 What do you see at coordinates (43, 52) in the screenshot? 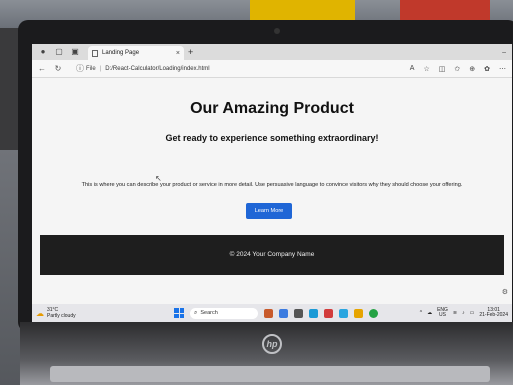
I see `profile-icon: ●` at bounding box center [43, 52].